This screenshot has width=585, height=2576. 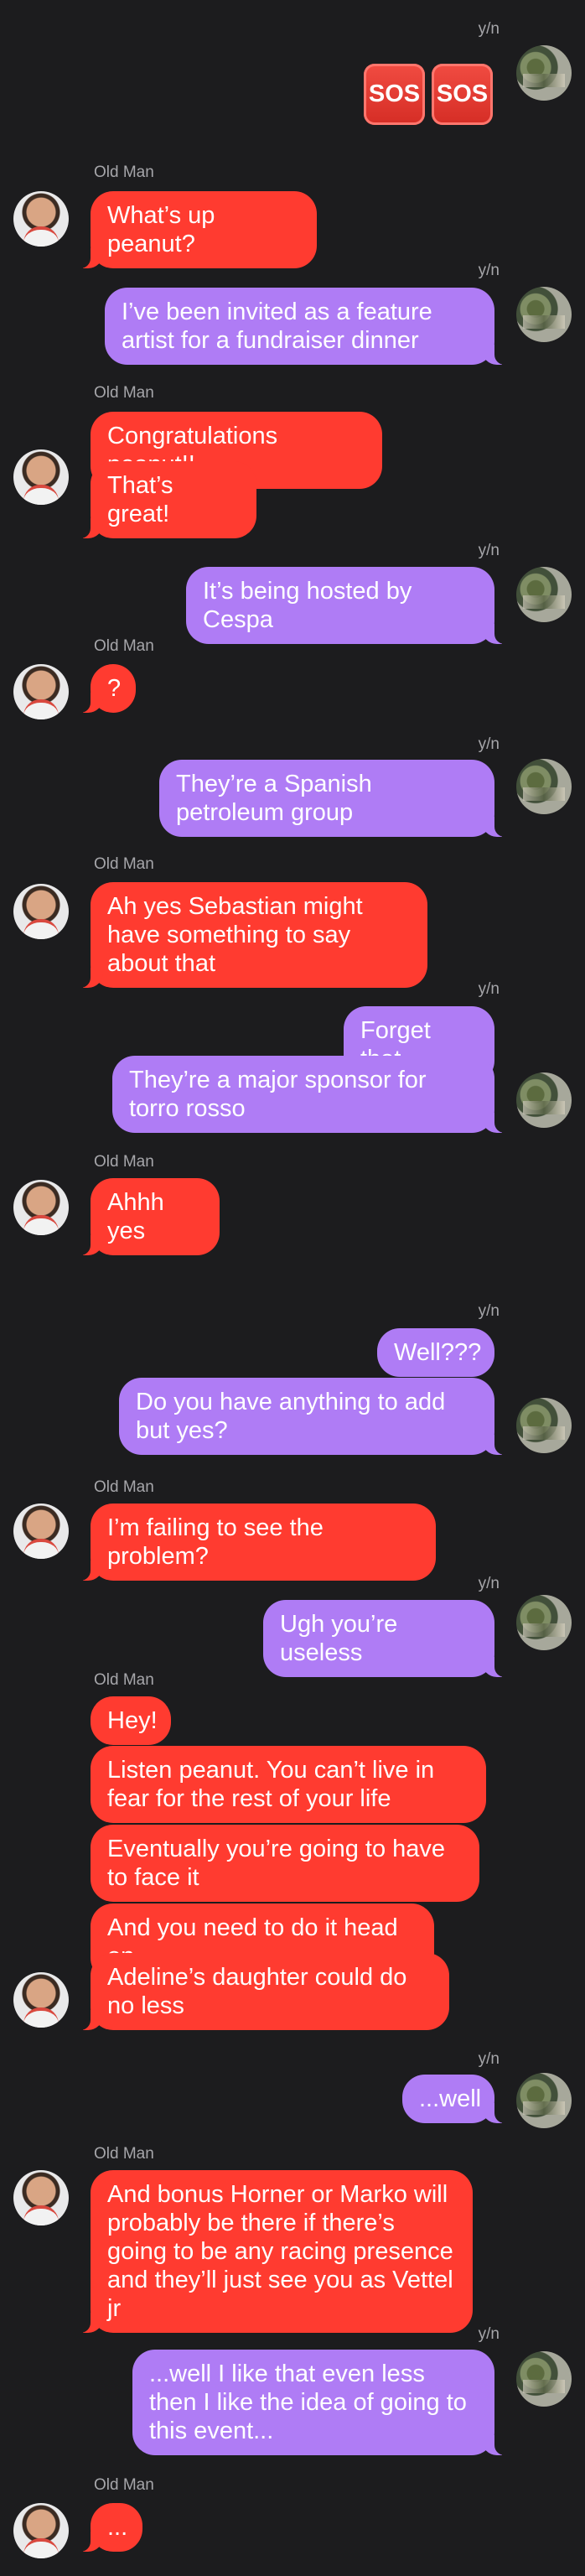 What do you see at coordinates (311, 1094) in the screenshot?
I see `message-bubble: They’re a major sponsor for torro rosso` at bounding box center [311, 1094].